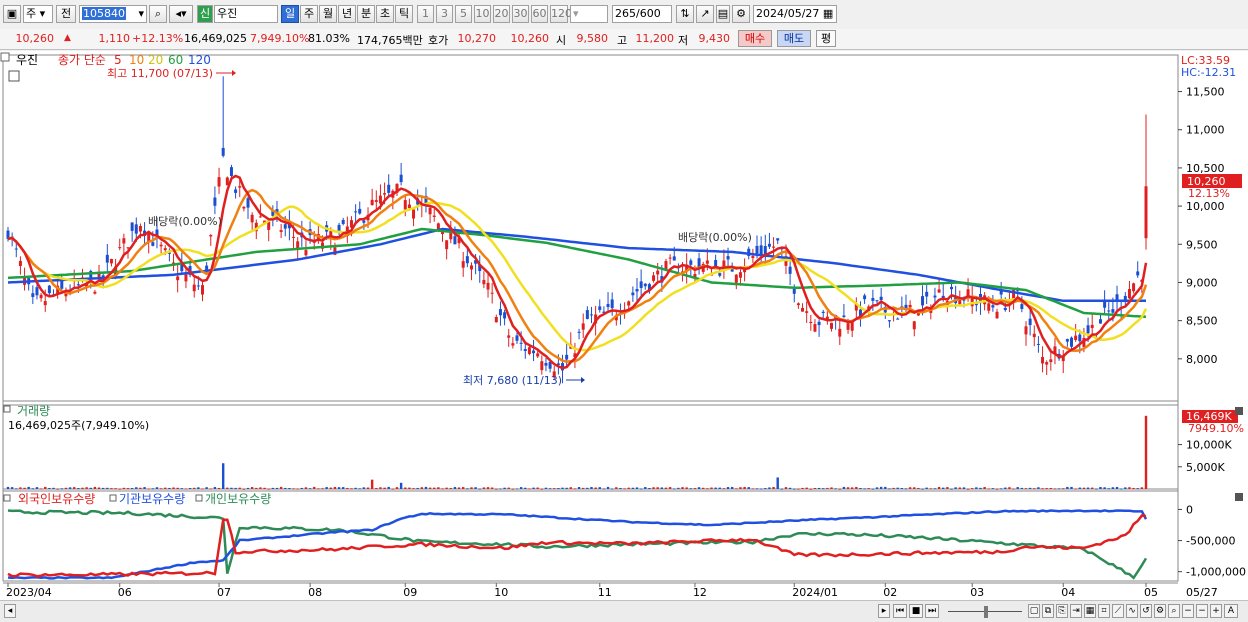 The height and width of the screenshot is (622, 1248). I want to click on speaker-icon: ◂▾, so click(181, 14).